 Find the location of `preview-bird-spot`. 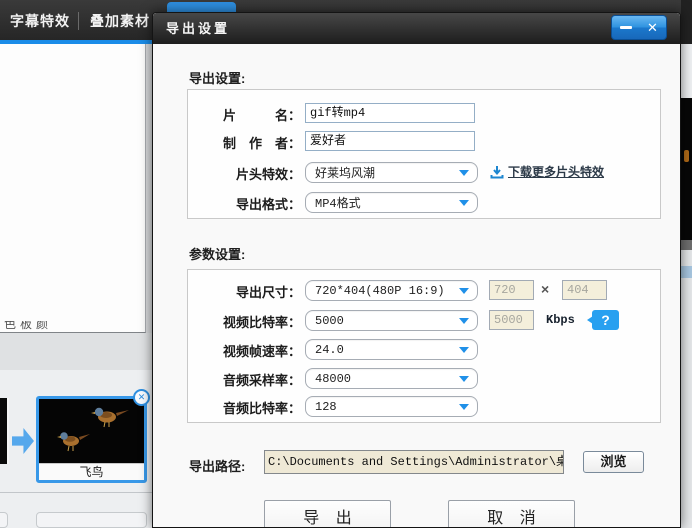

preview-bird-spot is located at coordinates (686, 156).